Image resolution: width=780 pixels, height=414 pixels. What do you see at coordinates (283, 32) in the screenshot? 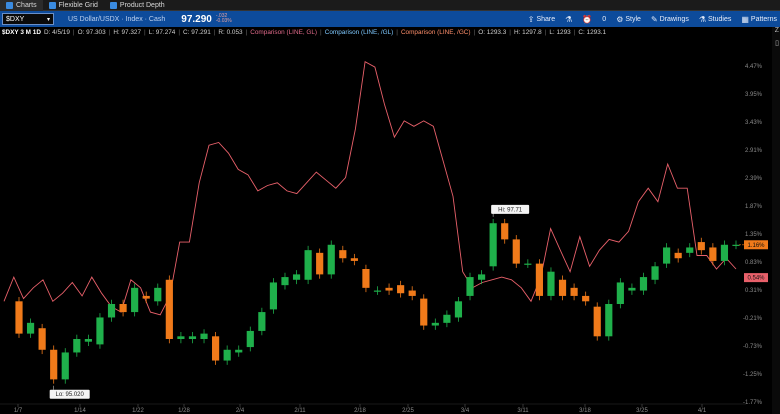
I see `comparison-1-label: Comparison (LINE, GL)` at bounding box center [283, 32].